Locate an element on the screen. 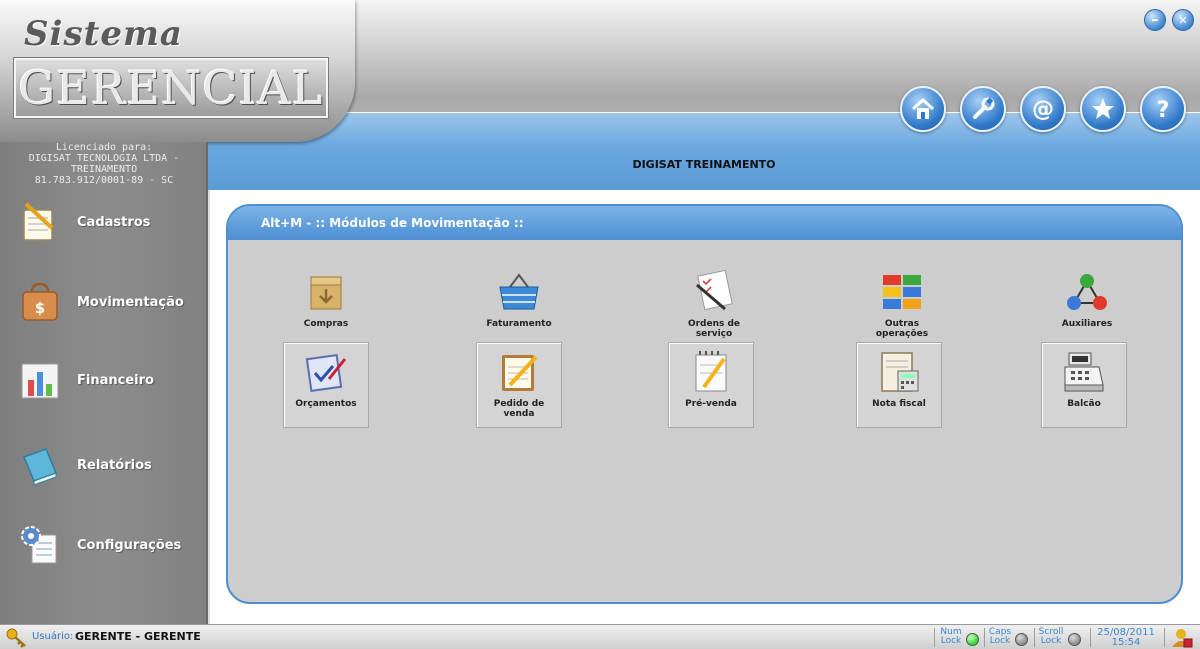  sidebar-item-cadastros: Cadastros is located at coordinates (112, 222).